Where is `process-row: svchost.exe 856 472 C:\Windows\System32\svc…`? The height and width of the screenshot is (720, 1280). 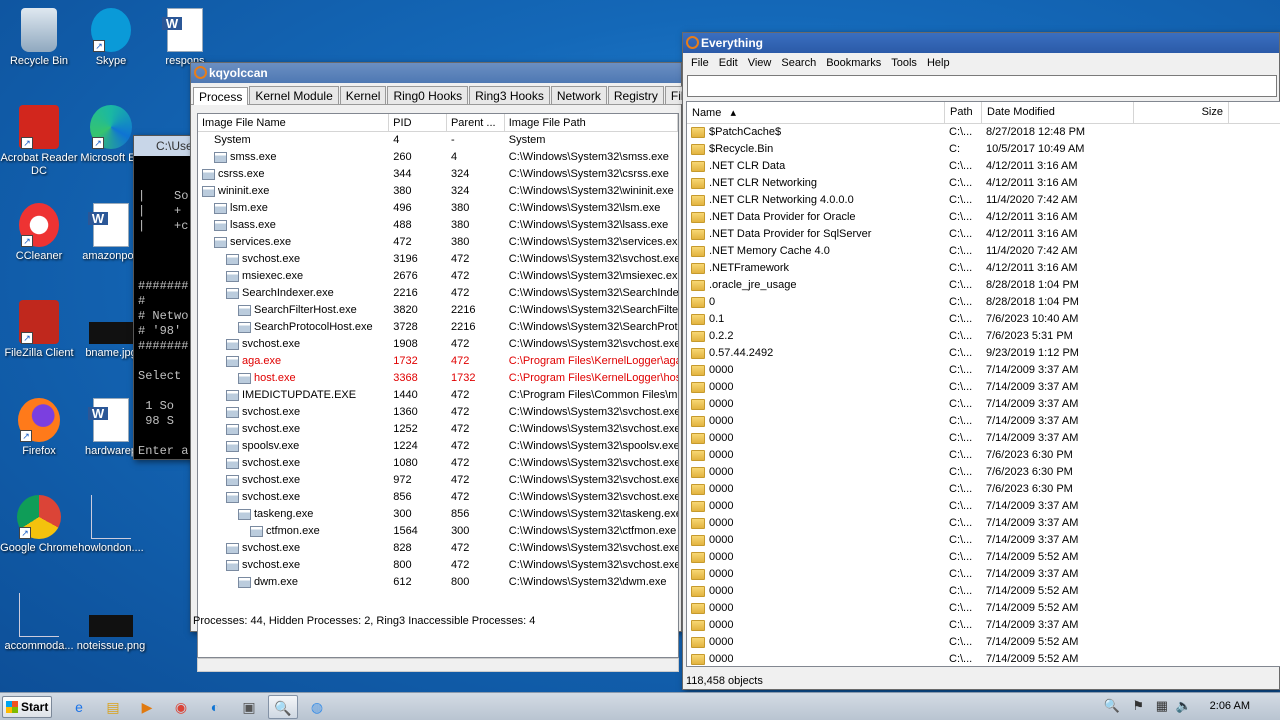
process-row: svchost.exe 856 472 C:\Windows\System32\svc… is located at coordinates (438, 497).